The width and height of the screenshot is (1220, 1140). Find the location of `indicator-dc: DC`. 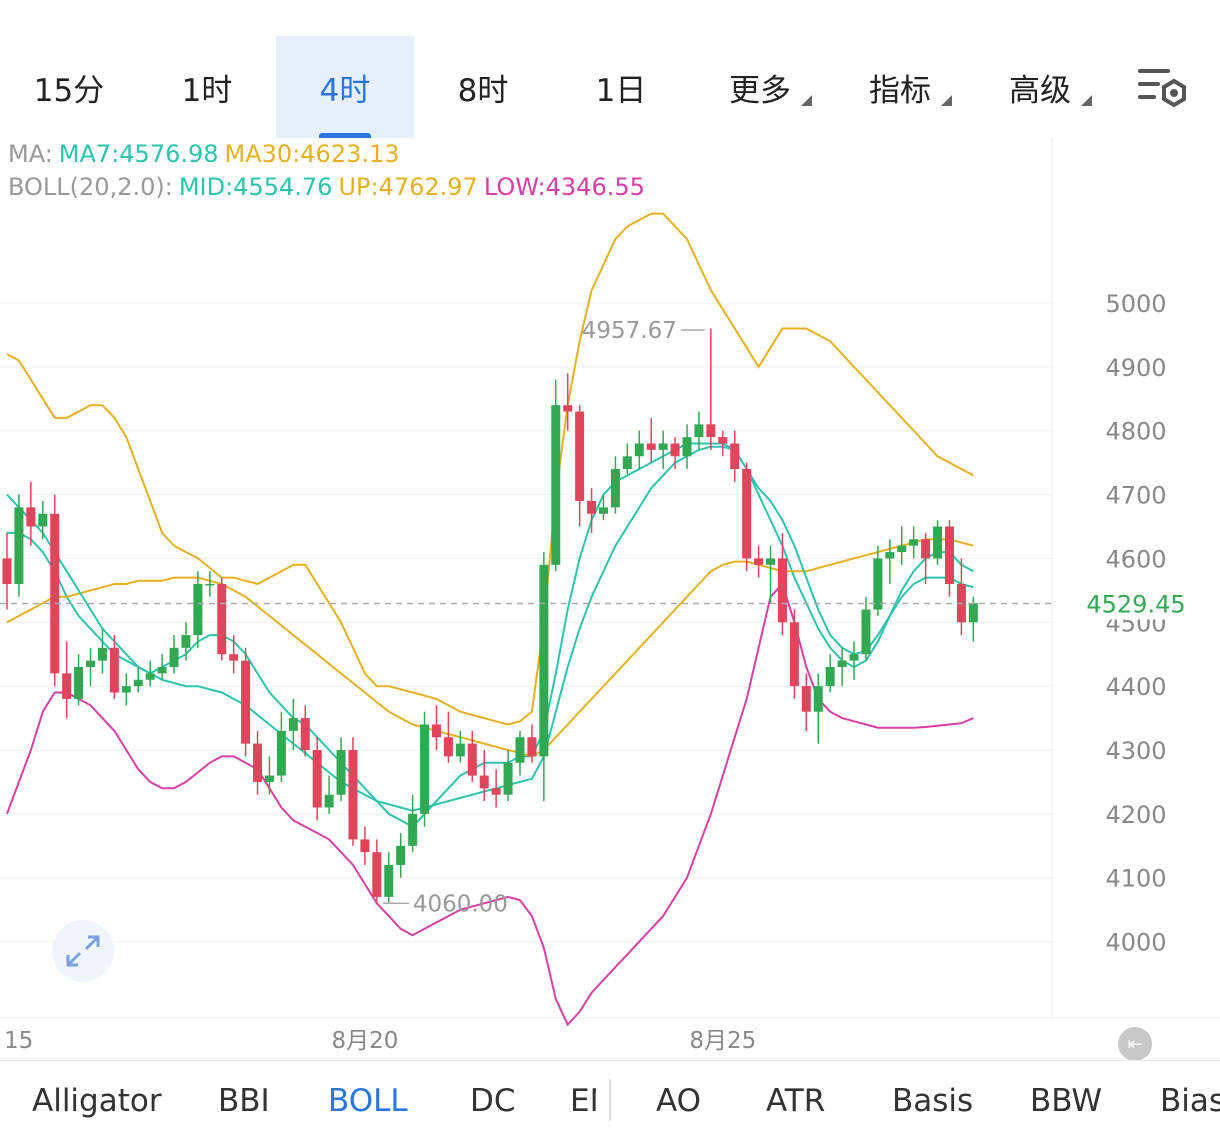

indicator-dc: DC is located at coordinates (493, 1100).